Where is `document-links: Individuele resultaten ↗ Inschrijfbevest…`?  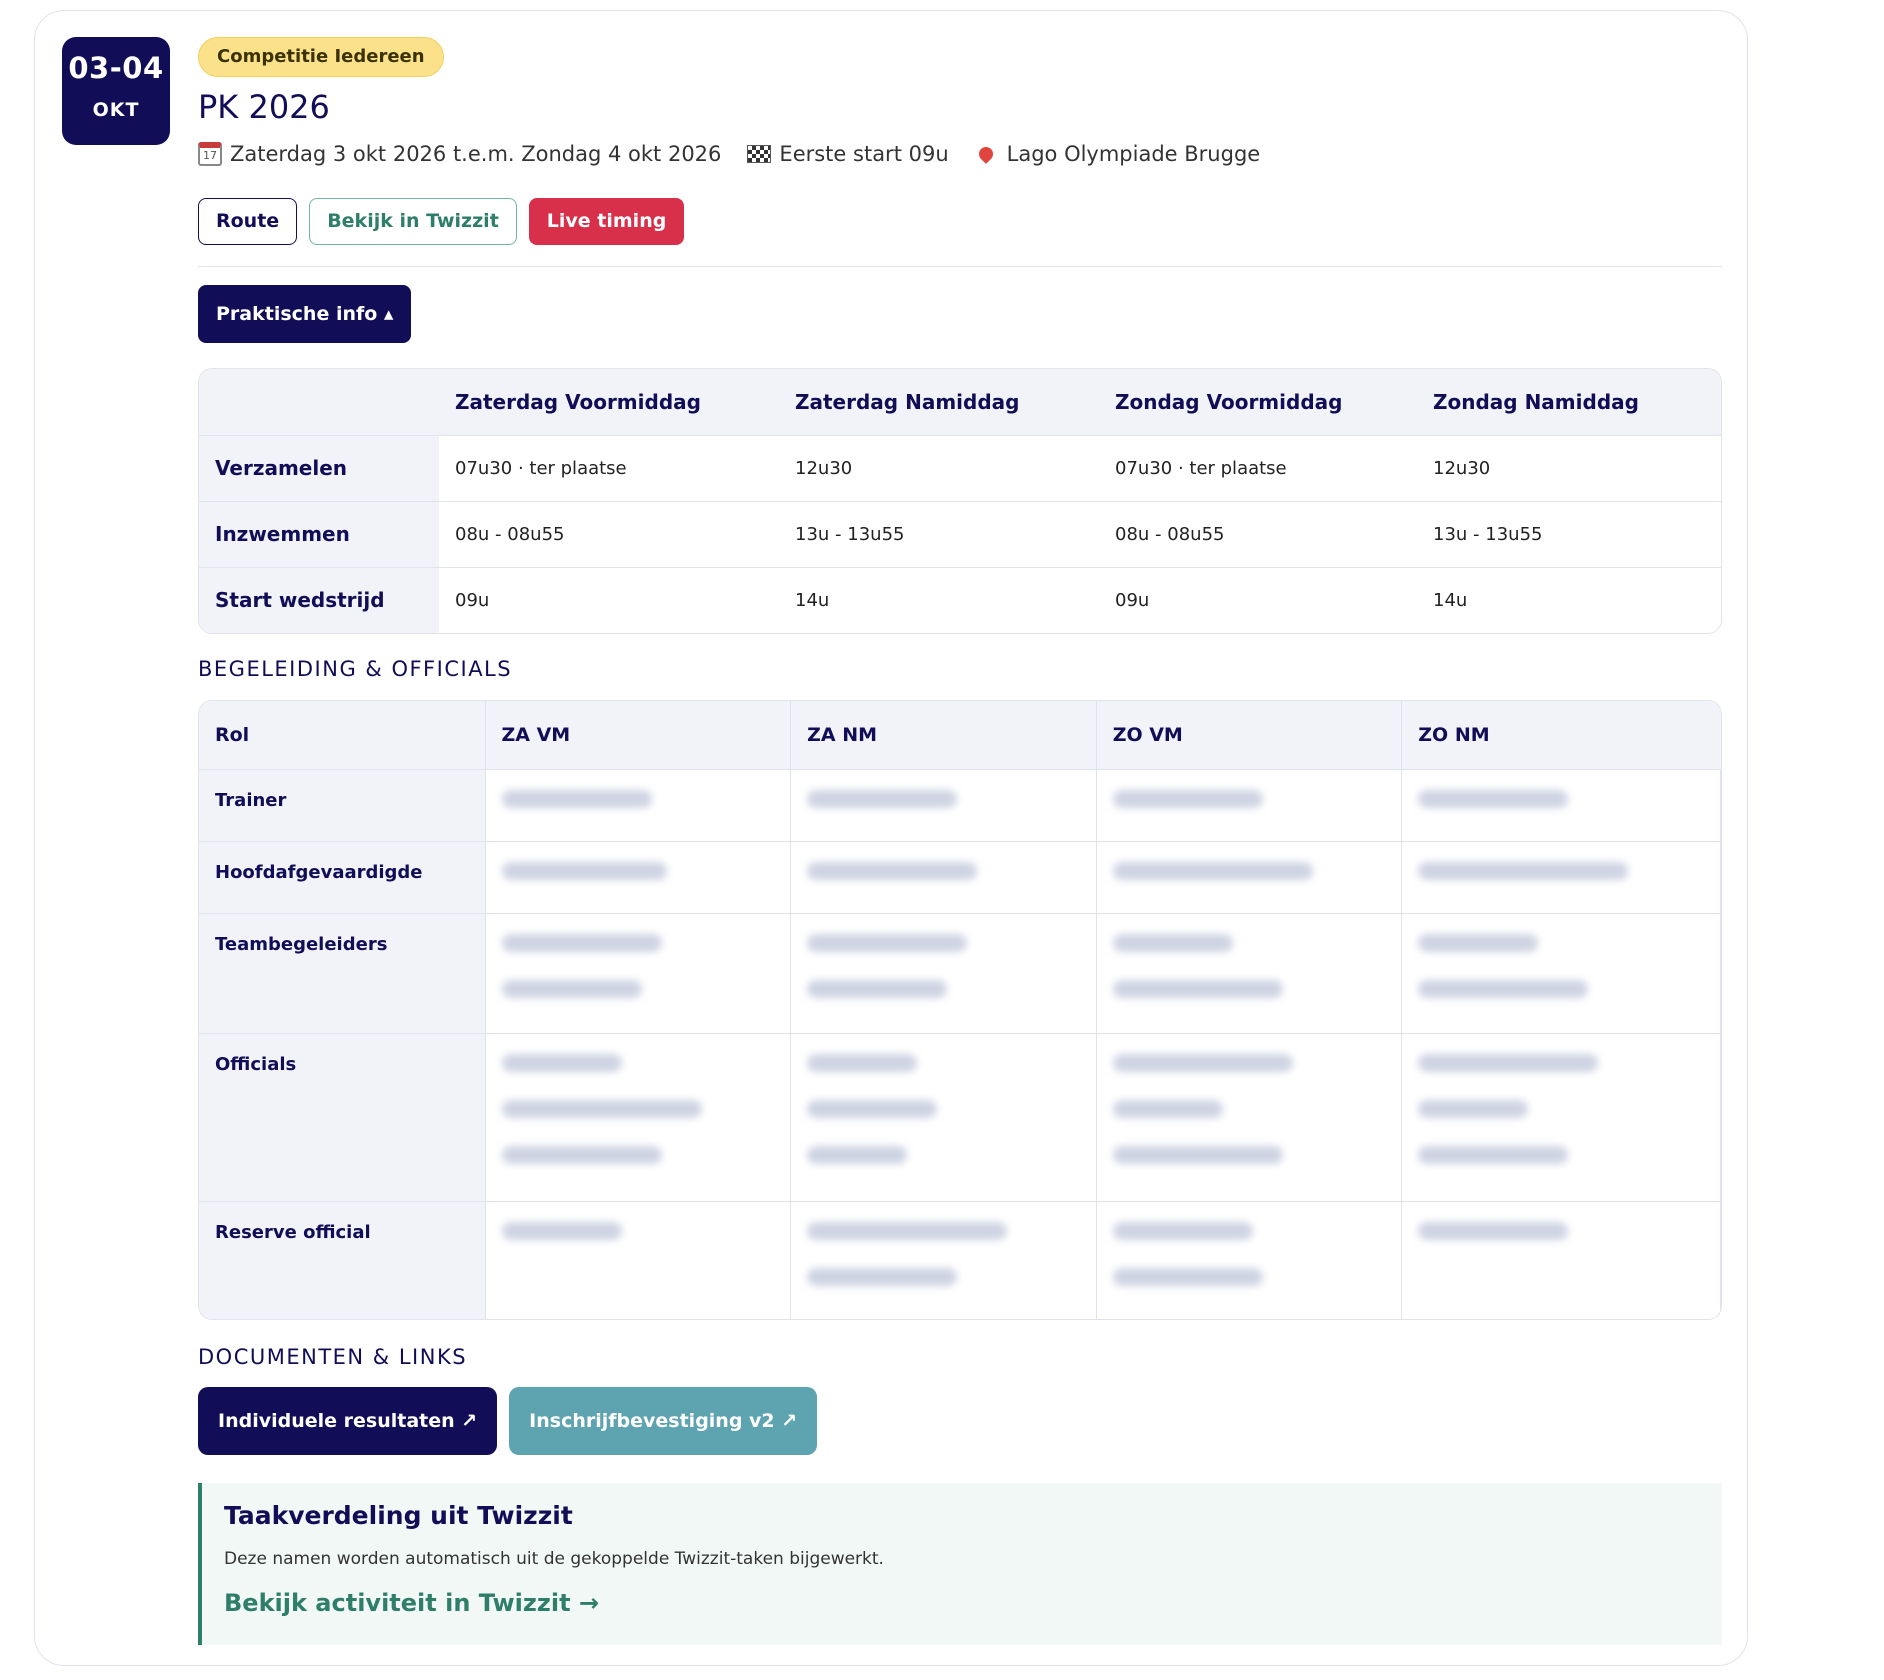
document-links: Individuele resultaten ↗ Inschrijfbevest… is located at coordinates (508, 1421).